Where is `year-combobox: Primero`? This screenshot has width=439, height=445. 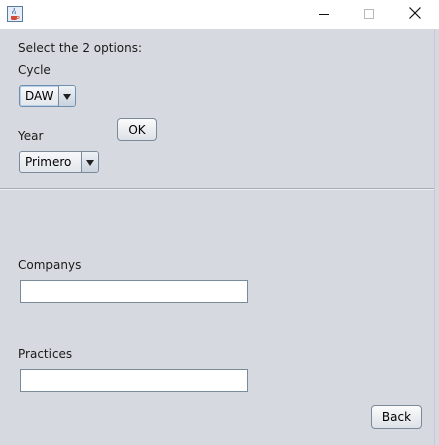 year-combobox: Primero is located at coordinates (59, 162).